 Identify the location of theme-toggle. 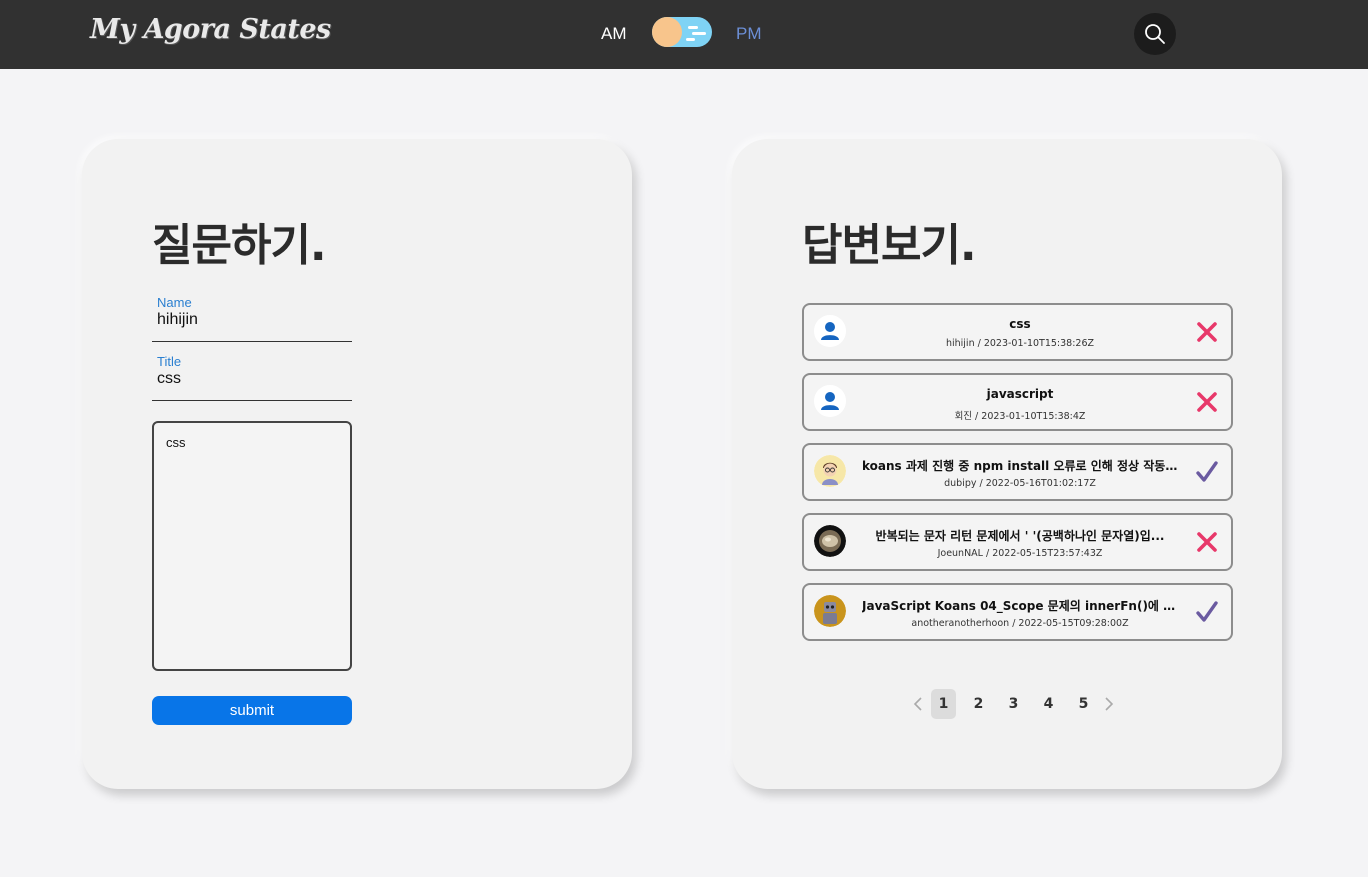
(682, 32).